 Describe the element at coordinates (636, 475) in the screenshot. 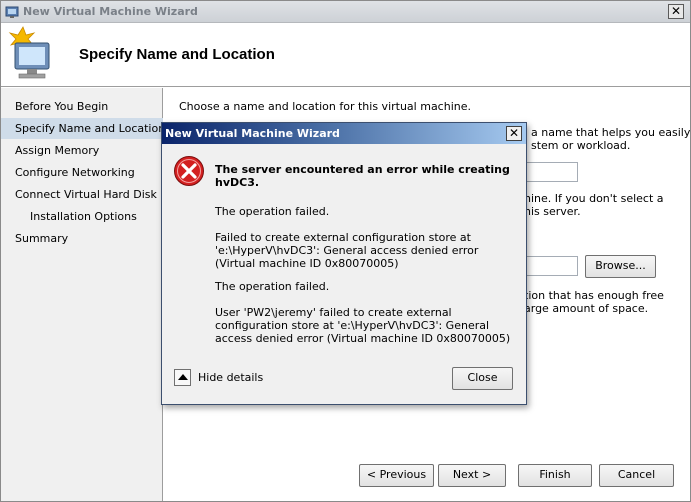

I see `cancel-button: Cancel` at that location.